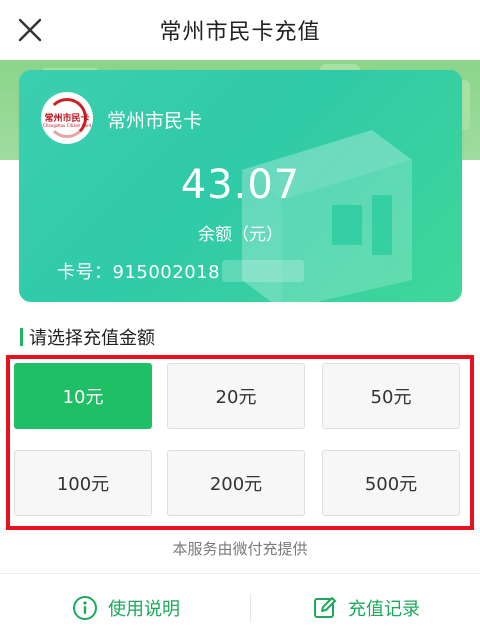 The width and height of the screenshot is (480, 642). Describe the element at coordinates (155, 121) in the screenshot. I see `card-name: 常州市民卡` at that location.